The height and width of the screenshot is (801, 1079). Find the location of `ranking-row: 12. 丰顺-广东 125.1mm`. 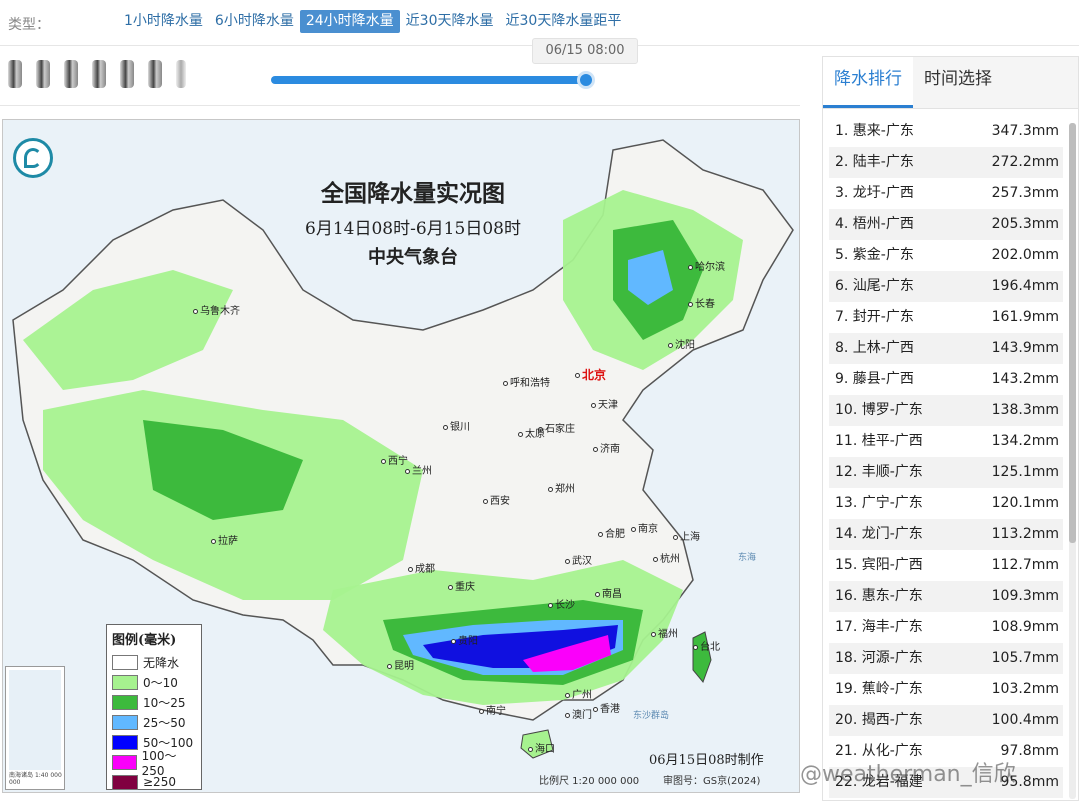

ranking-row: 12. 丰顺-广东 125.1mm is located at coordinates (946, 472).